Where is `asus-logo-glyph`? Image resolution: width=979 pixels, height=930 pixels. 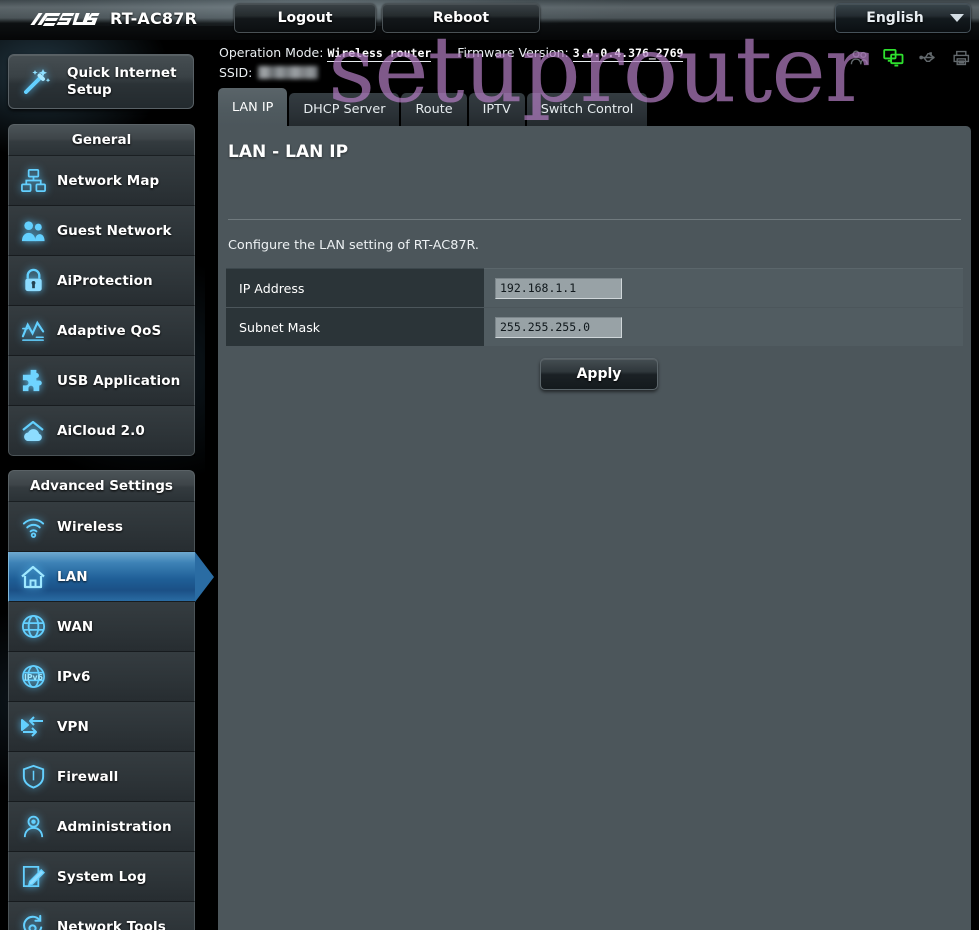 asus-logo-glyph is located at coordinates (65, 19).